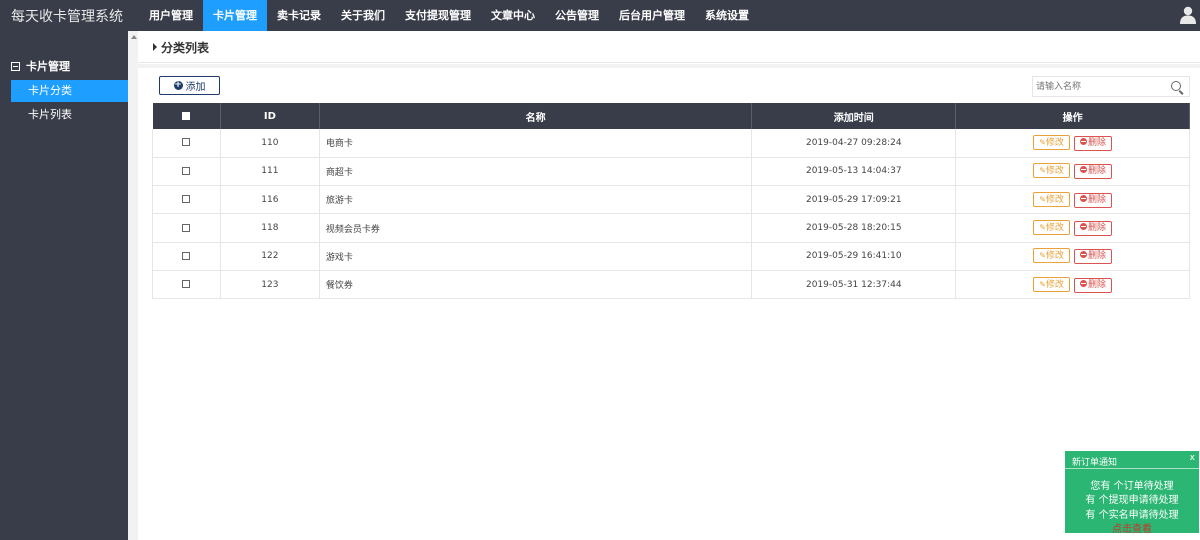 The height and width of the screenshot is (540, 1200). I want to click on column-header-name: 名称, so click(536, 116).